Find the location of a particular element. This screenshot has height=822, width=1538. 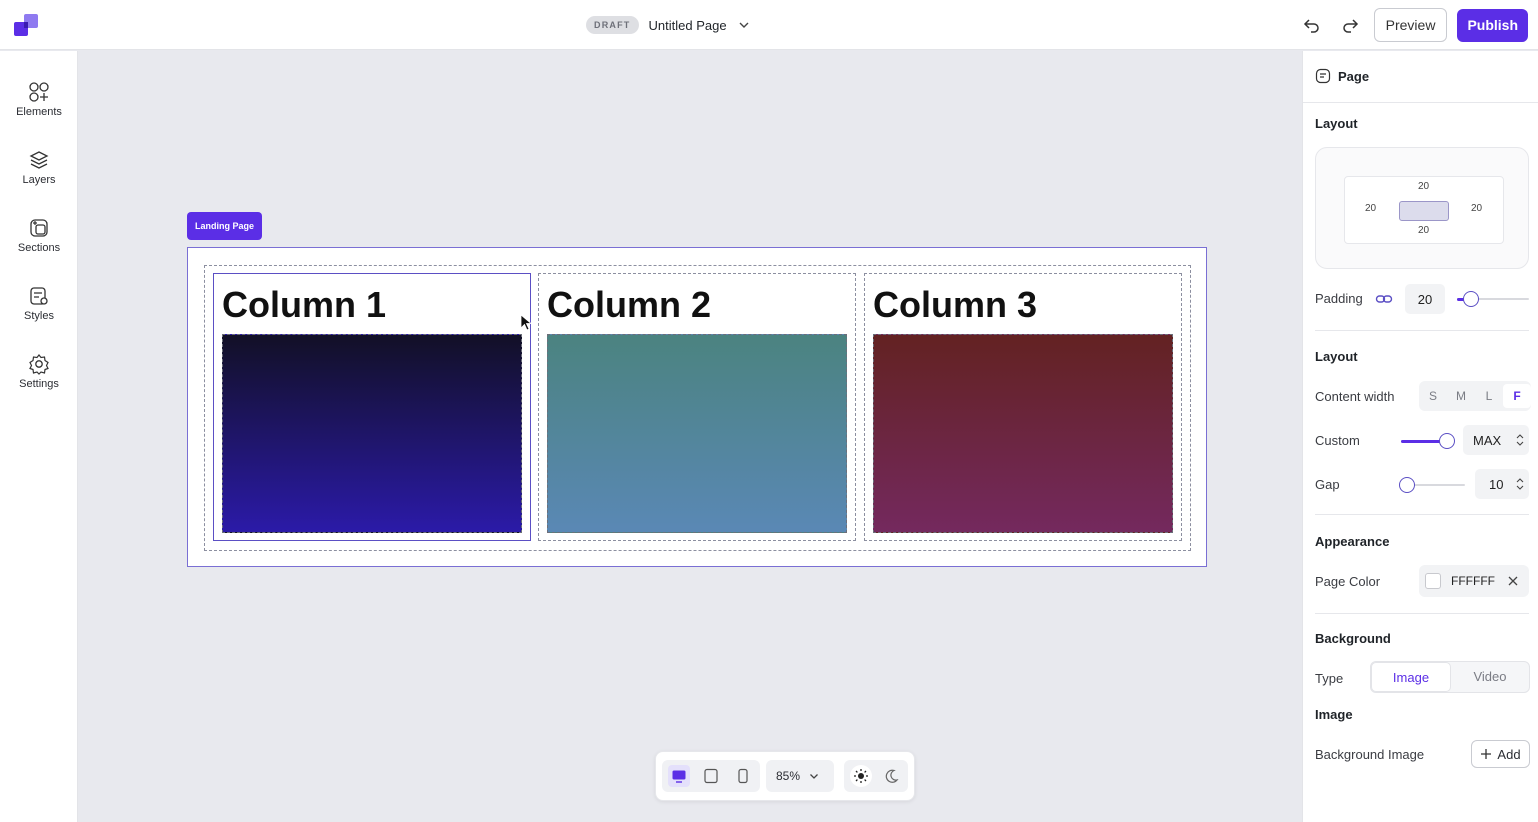

sidebar-item-label: Layers is located at coordinates (39, 180).